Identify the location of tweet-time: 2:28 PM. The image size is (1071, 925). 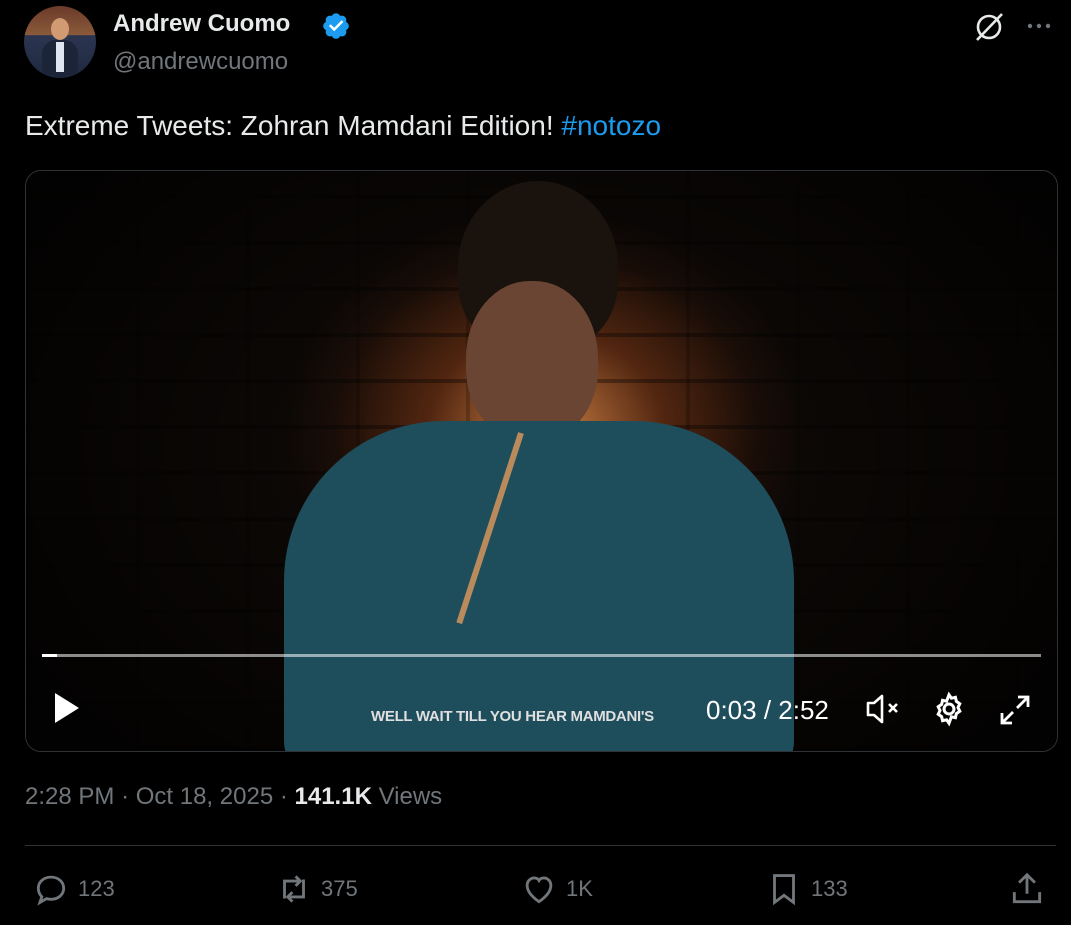
(69, 796).